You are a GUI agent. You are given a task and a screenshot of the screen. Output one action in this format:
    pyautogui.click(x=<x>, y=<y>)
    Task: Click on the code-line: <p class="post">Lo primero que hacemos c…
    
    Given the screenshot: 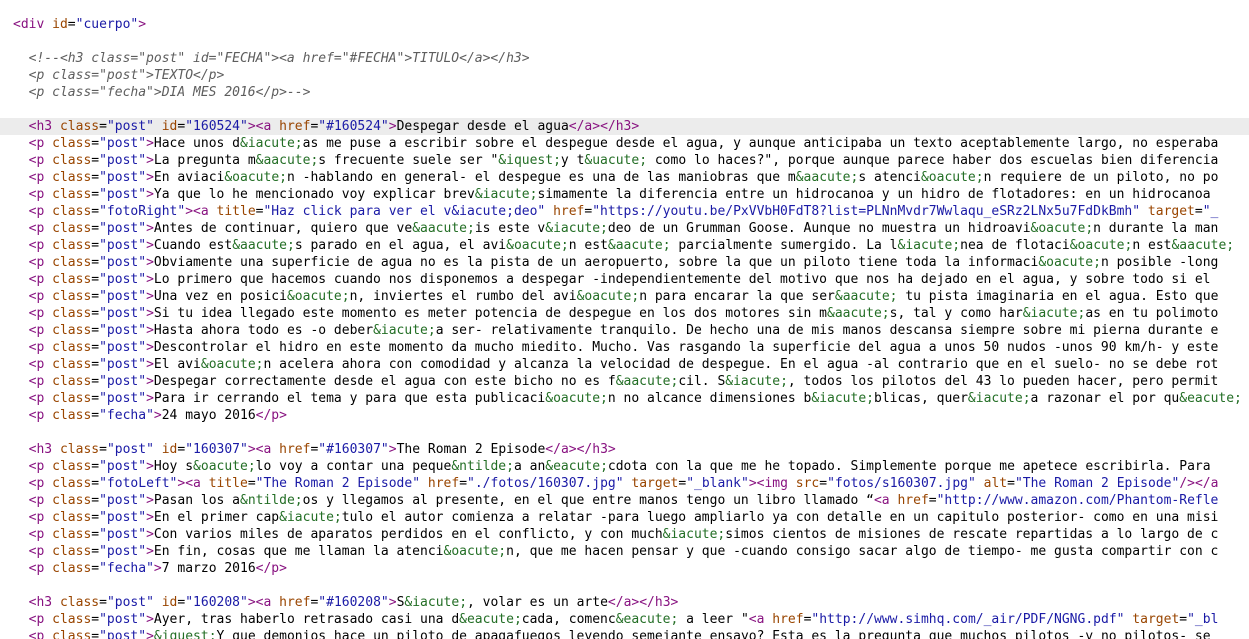 What is the action you would take?
    pyautogui.click(x=624, y=279)
    